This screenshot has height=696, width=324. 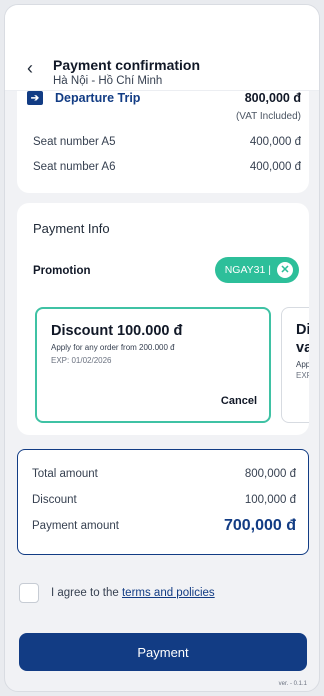 I want to click on agree-row: I agree to the terms and policies, so click(x=117, y=593).